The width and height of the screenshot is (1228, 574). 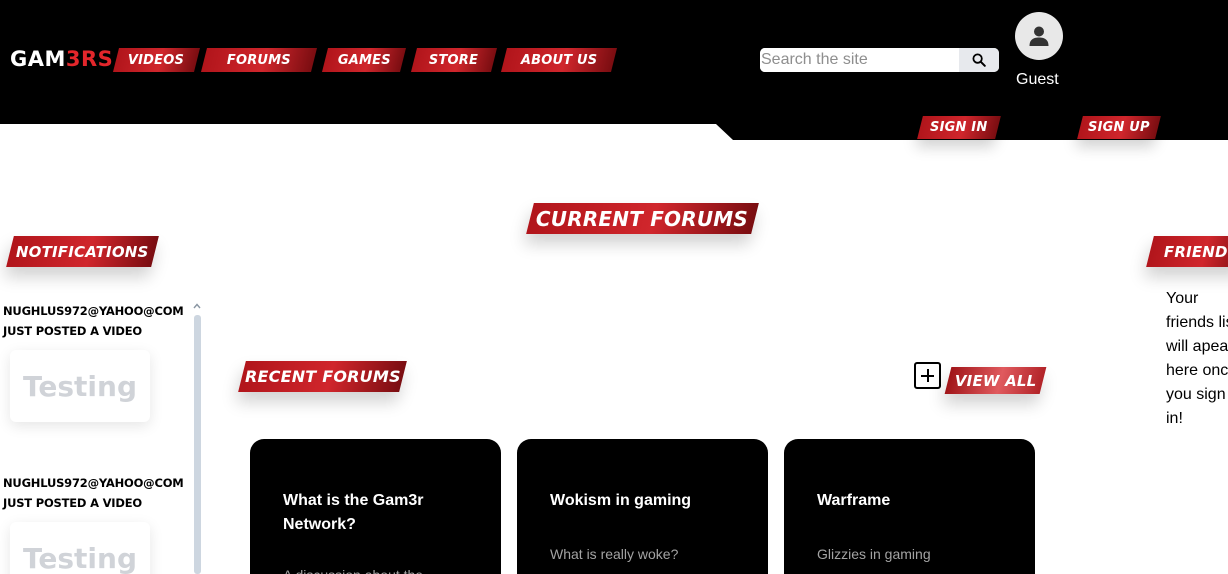 I want to click on notifications-scrollbar, so click(x=197, y=444).